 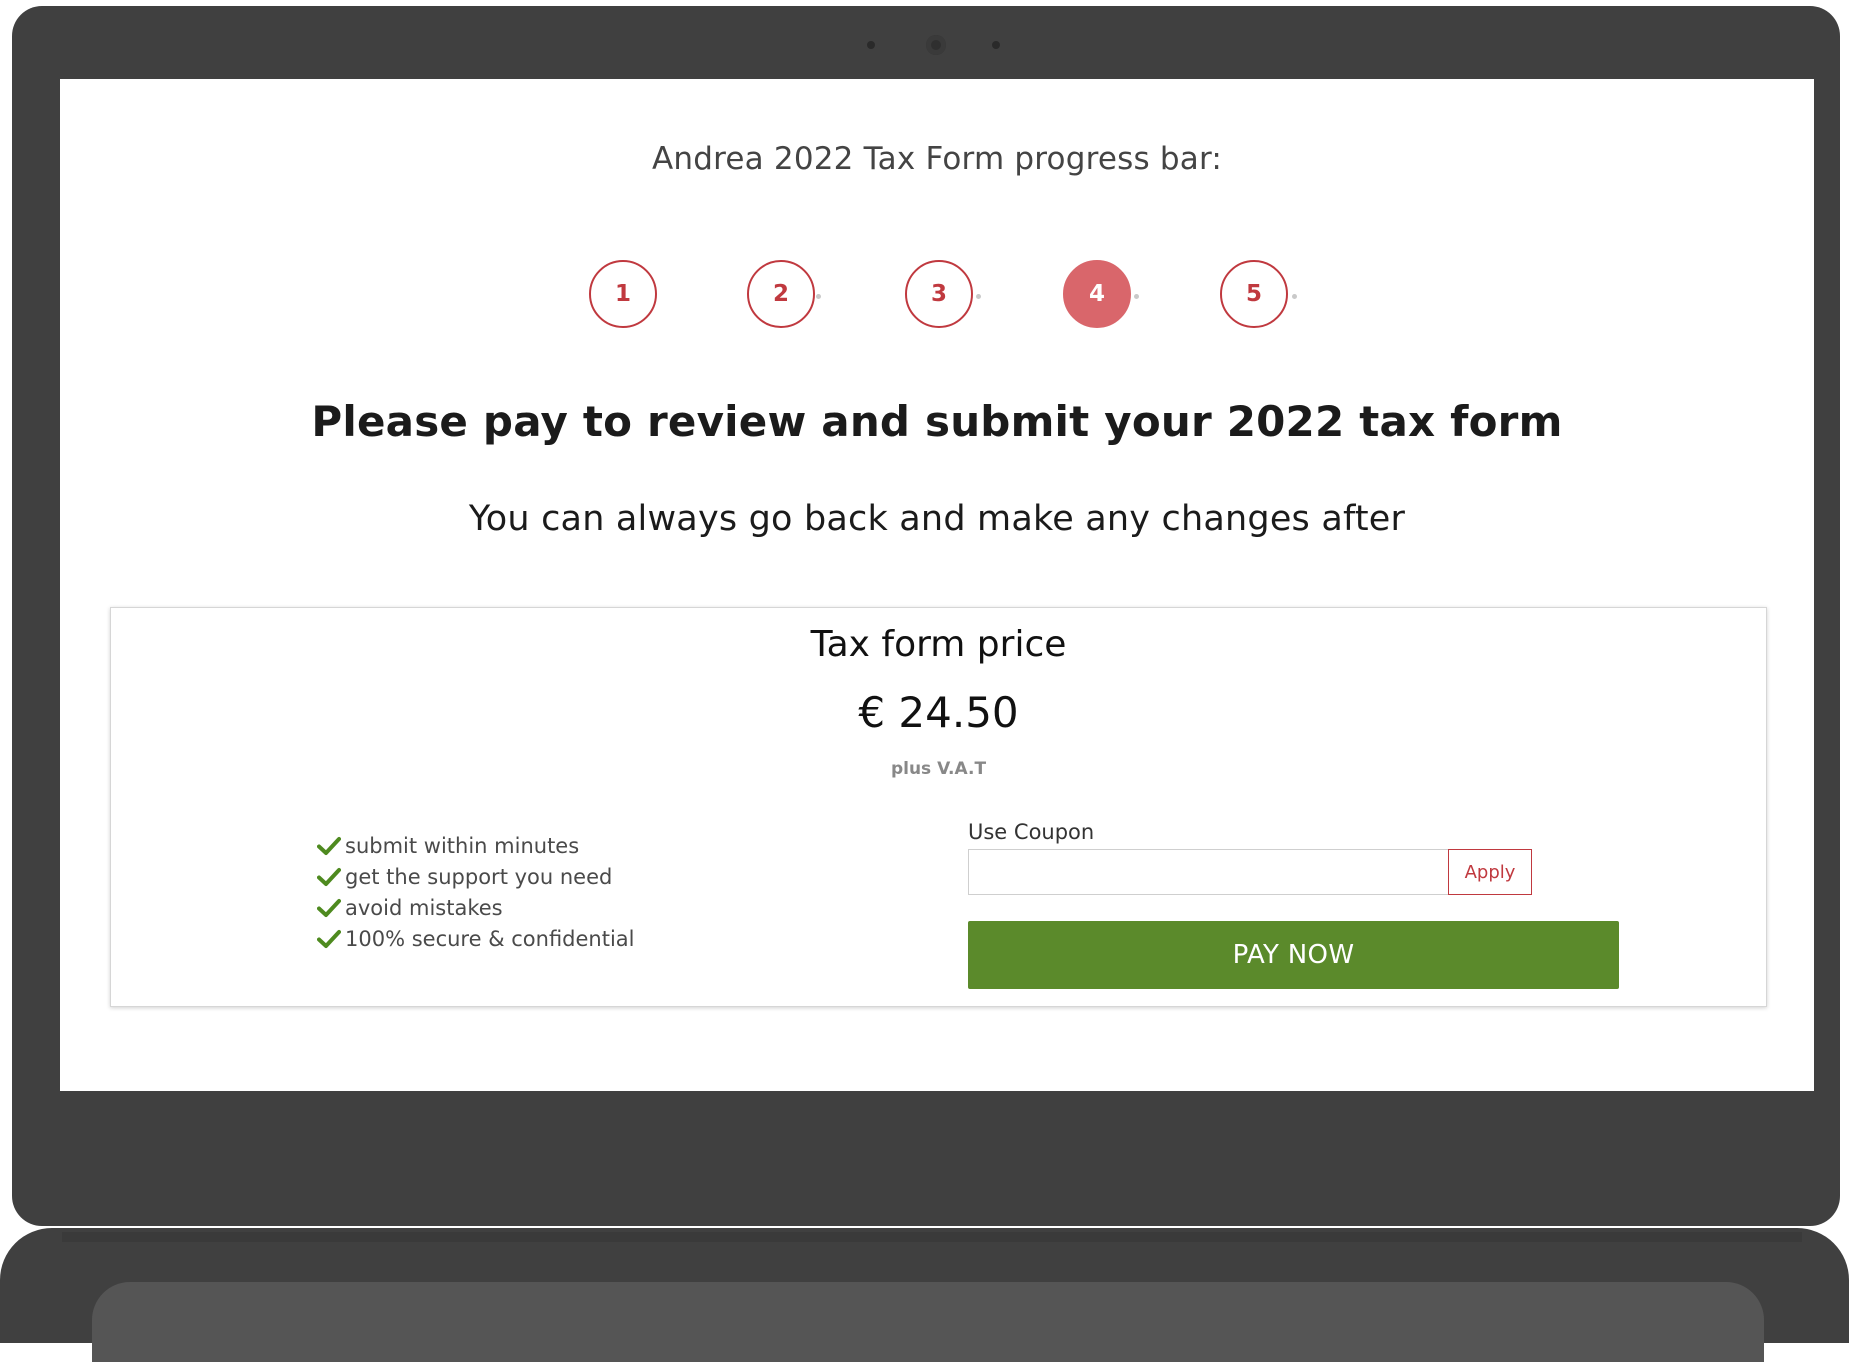 What do you see at coordinates (871, 45) in the screenshot?
I see `camera-sensor-dot-left` at bounding box center [871, 45].